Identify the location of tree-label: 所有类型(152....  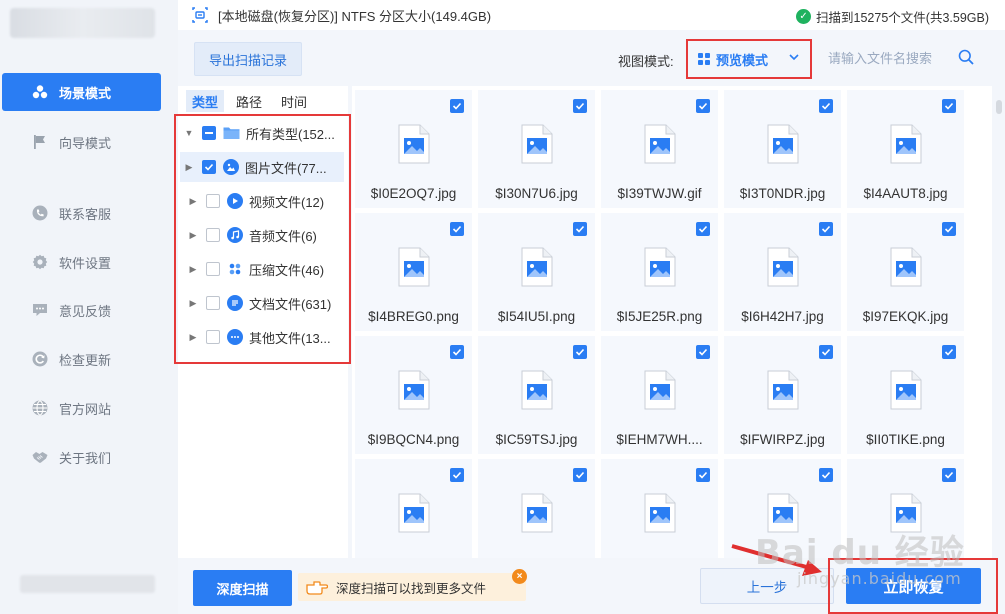
(290, 134).